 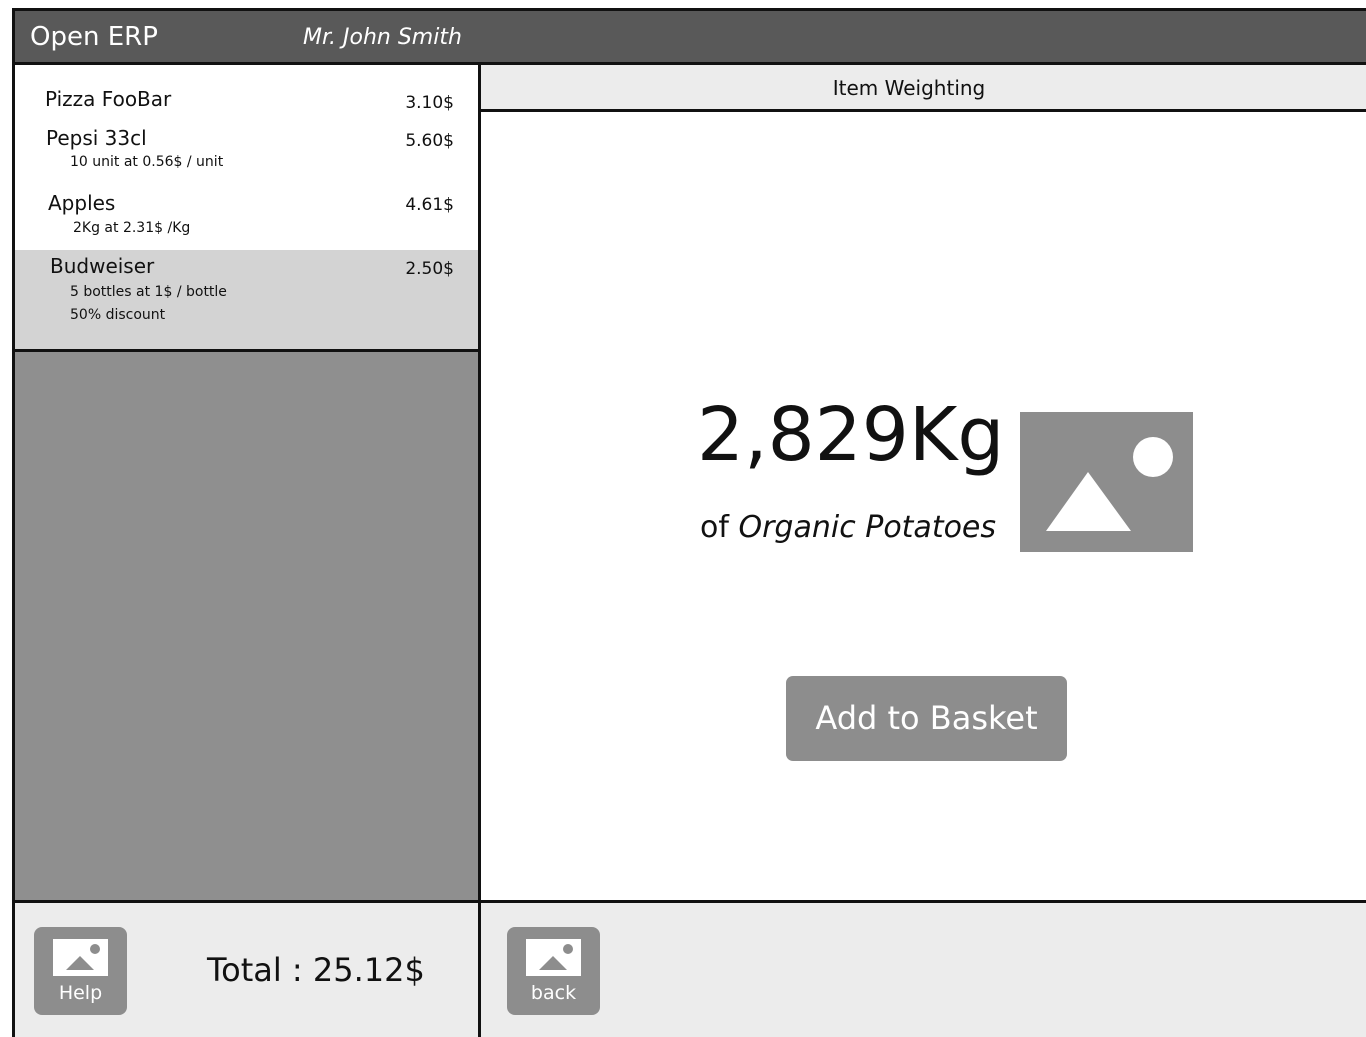 What do you see at coordinates (714, 527) in the screenshot?
I see `of-label: of` at bounding box center [714, 527].